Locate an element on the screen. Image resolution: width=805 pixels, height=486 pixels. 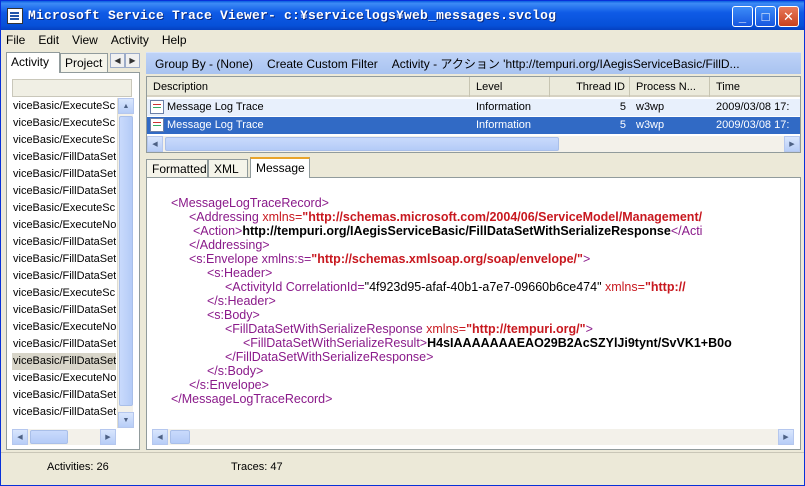
column-time: Time is located at coordinates (755, 87).